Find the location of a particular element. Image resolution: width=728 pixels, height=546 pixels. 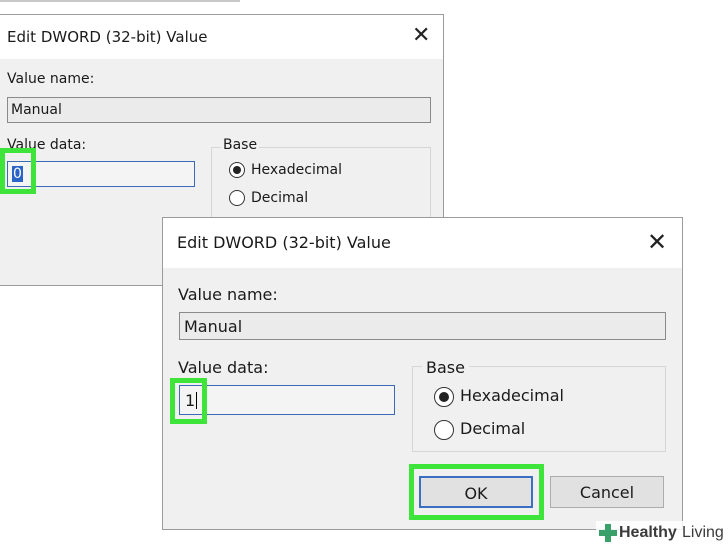

highlight-box-value-data-back is located at coordinates (18, 171).